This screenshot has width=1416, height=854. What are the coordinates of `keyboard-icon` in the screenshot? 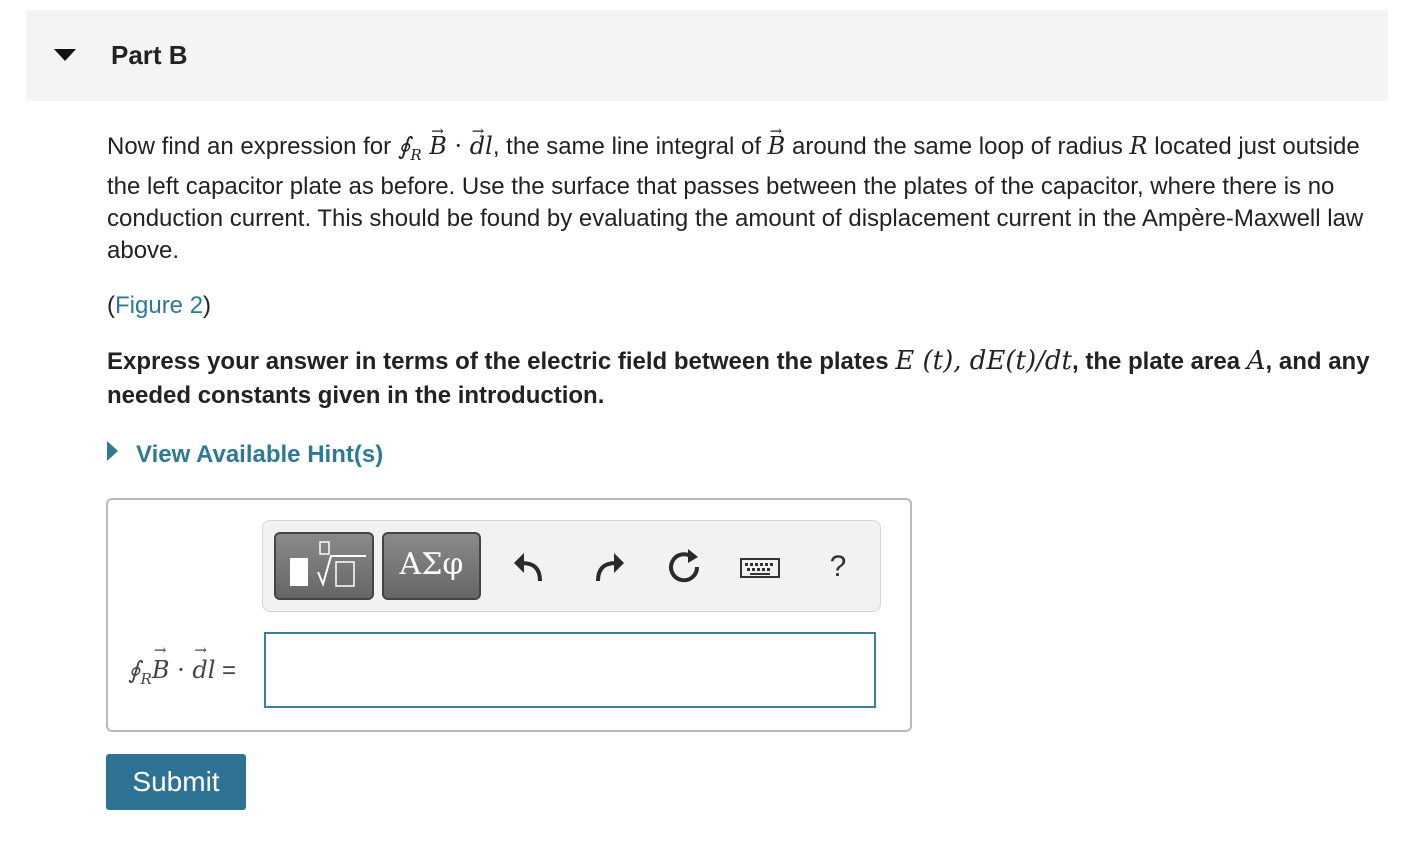 It's located at (760, 567).